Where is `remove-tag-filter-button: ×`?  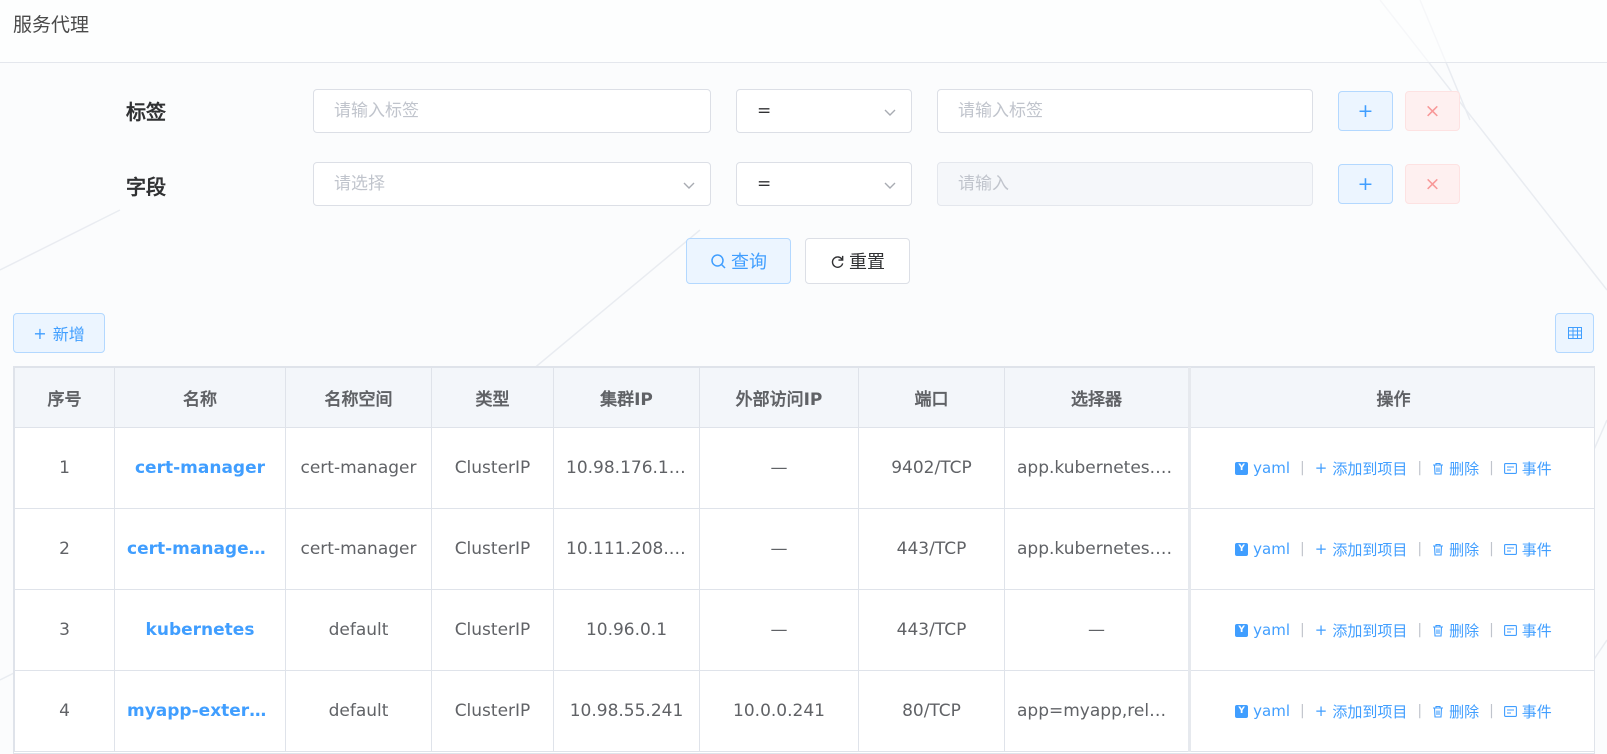 remove-tag-filter-button: × is located at coordinates (1432, 111).